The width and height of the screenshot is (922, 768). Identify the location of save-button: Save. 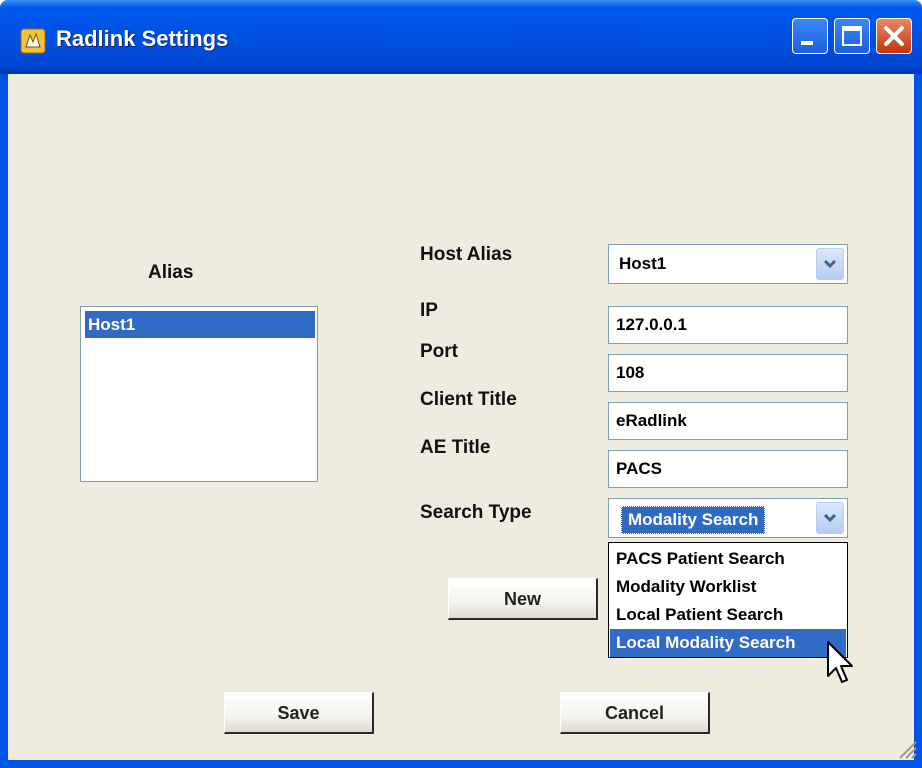
(299, 713).